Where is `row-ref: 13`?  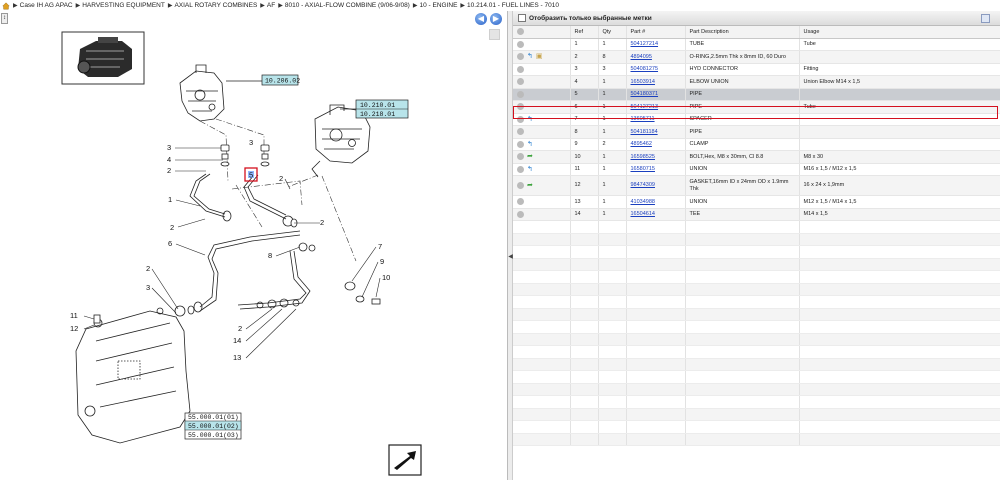
row-ref: 13 is located at coordinates (577, 201).